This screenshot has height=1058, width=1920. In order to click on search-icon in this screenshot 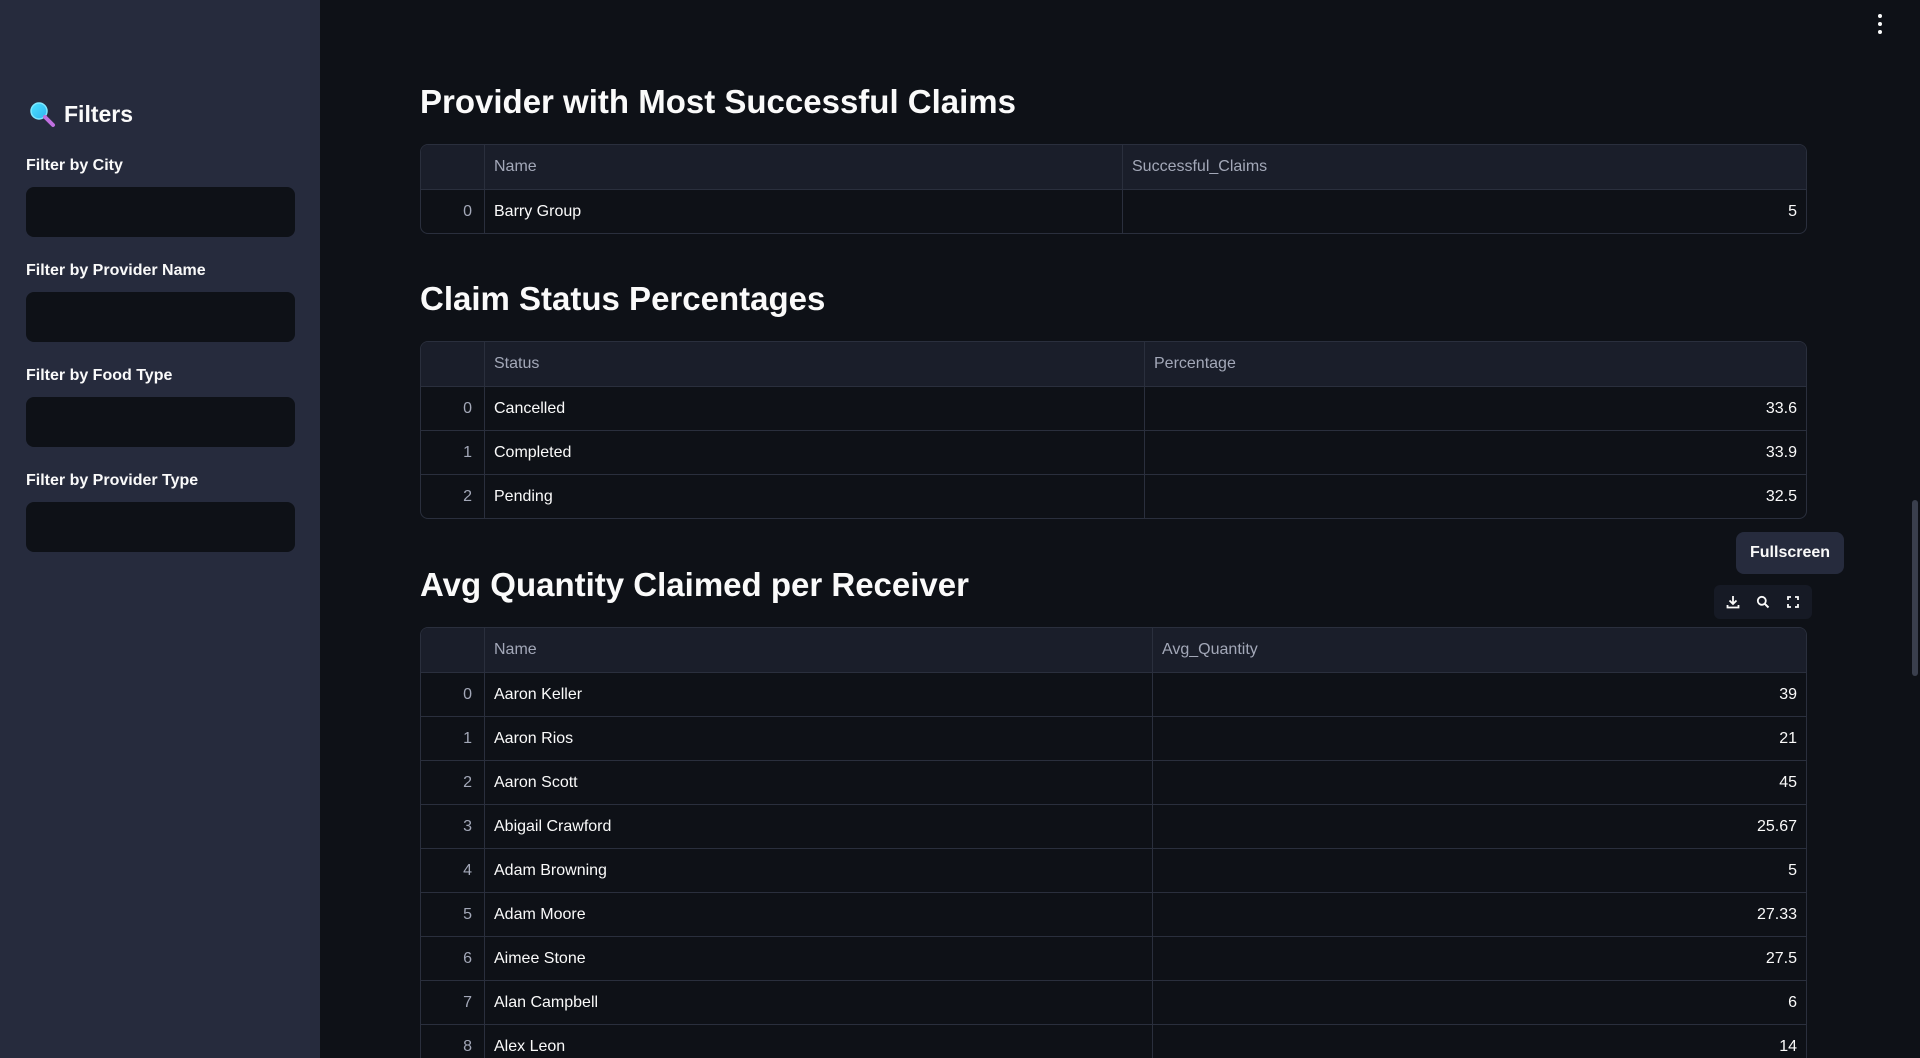, I will do `click(1763, 602)`.